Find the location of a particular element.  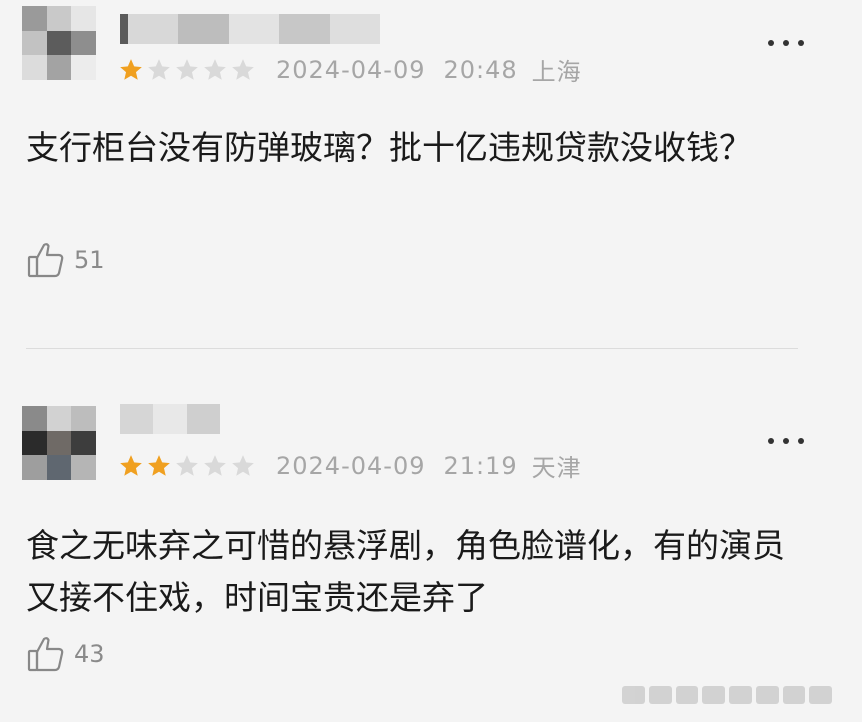

review-meta: 2024-04-09 21:19 天津 is located at coordinates (350, 465).